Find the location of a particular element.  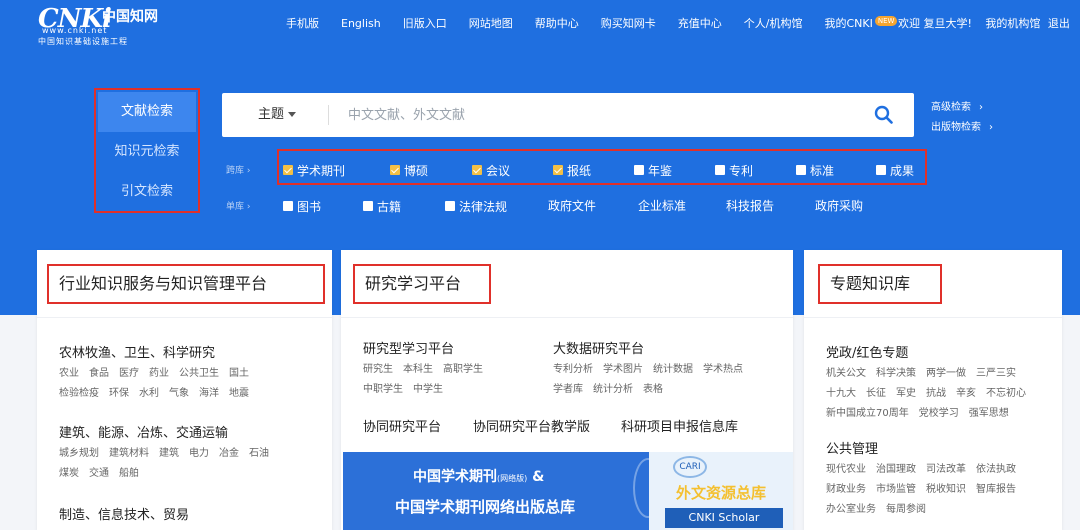

section-title: 公共管理 is located at coordinates (852, 447).